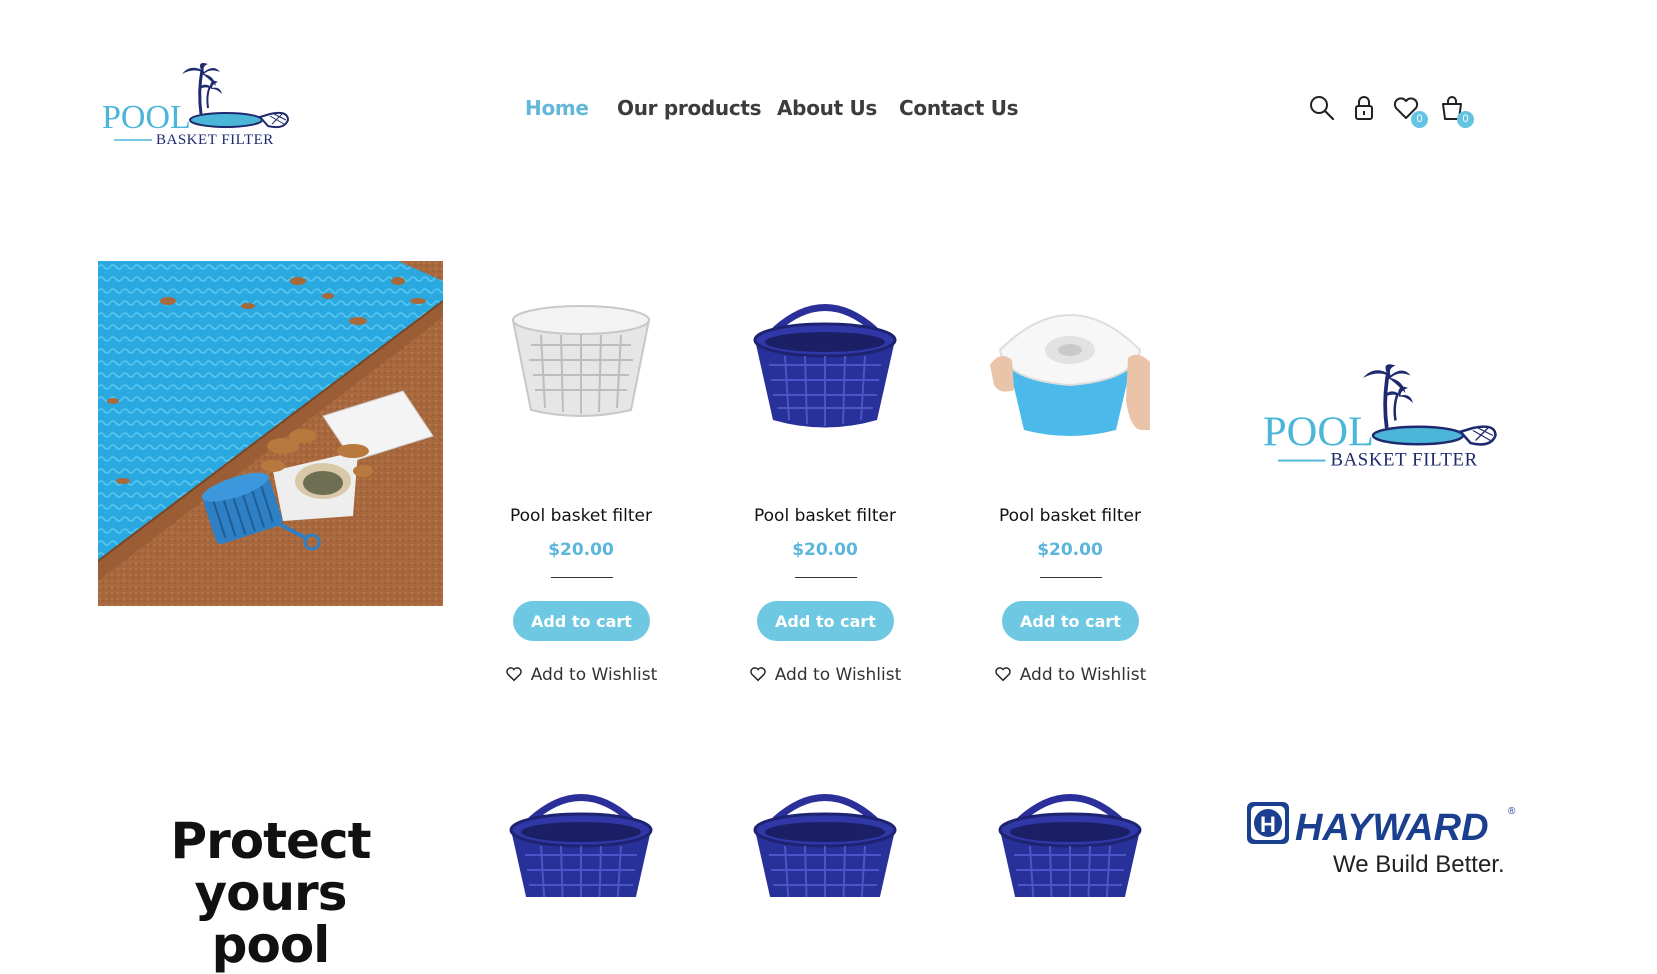 The image size is (1657, 974). Describe the element at coordinates (689, 108) in the screenshot. I see `nav-our-products: Our products` at that location.